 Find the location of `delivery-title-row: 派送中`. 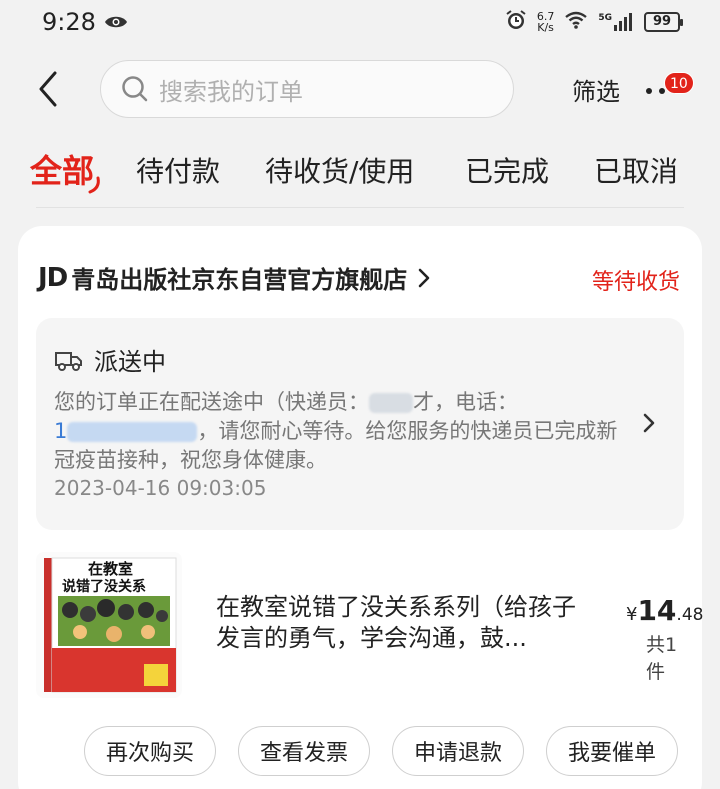

delivery-title-row: 派送中 is located at coordinates (110, 359).